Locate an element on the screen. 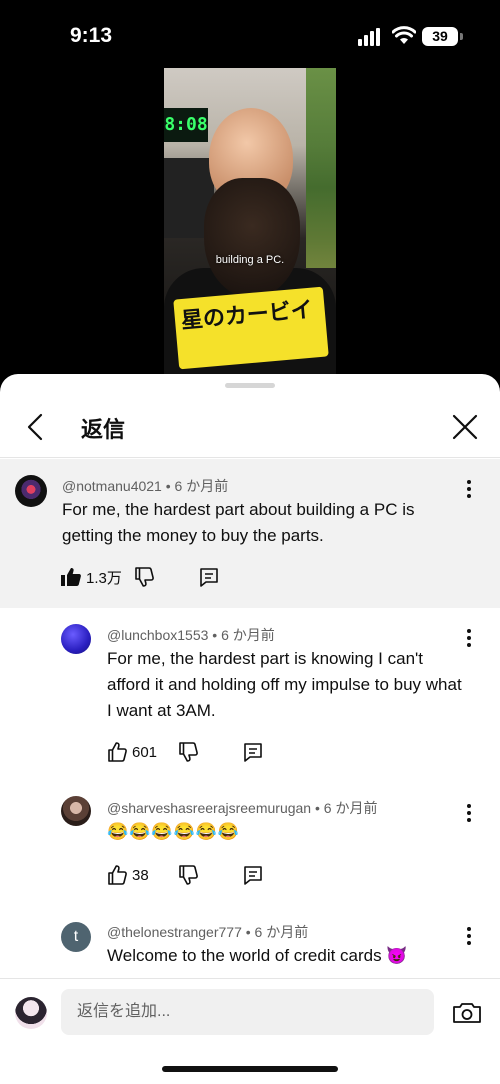 This screenshot has height=1084, width=500. like-button: 1.3万 is located at coordinates (91, 577).